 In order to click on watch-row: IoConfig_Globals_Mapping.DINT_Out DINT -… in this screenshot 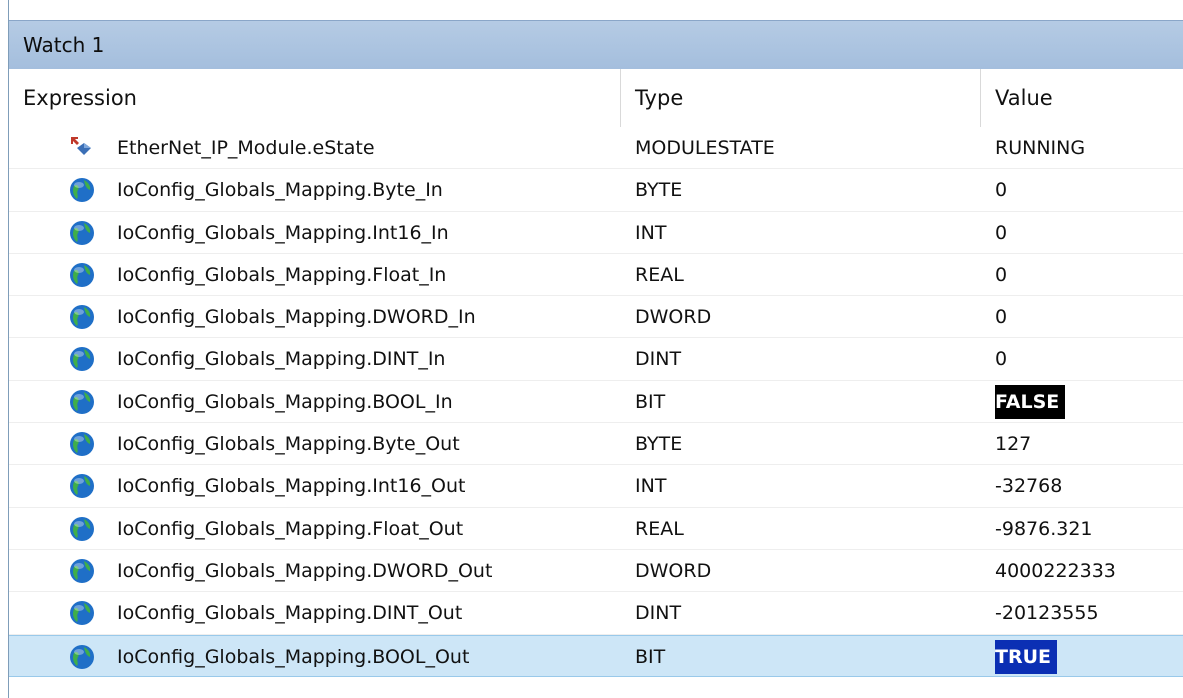, I will do `click(596, 613)`.